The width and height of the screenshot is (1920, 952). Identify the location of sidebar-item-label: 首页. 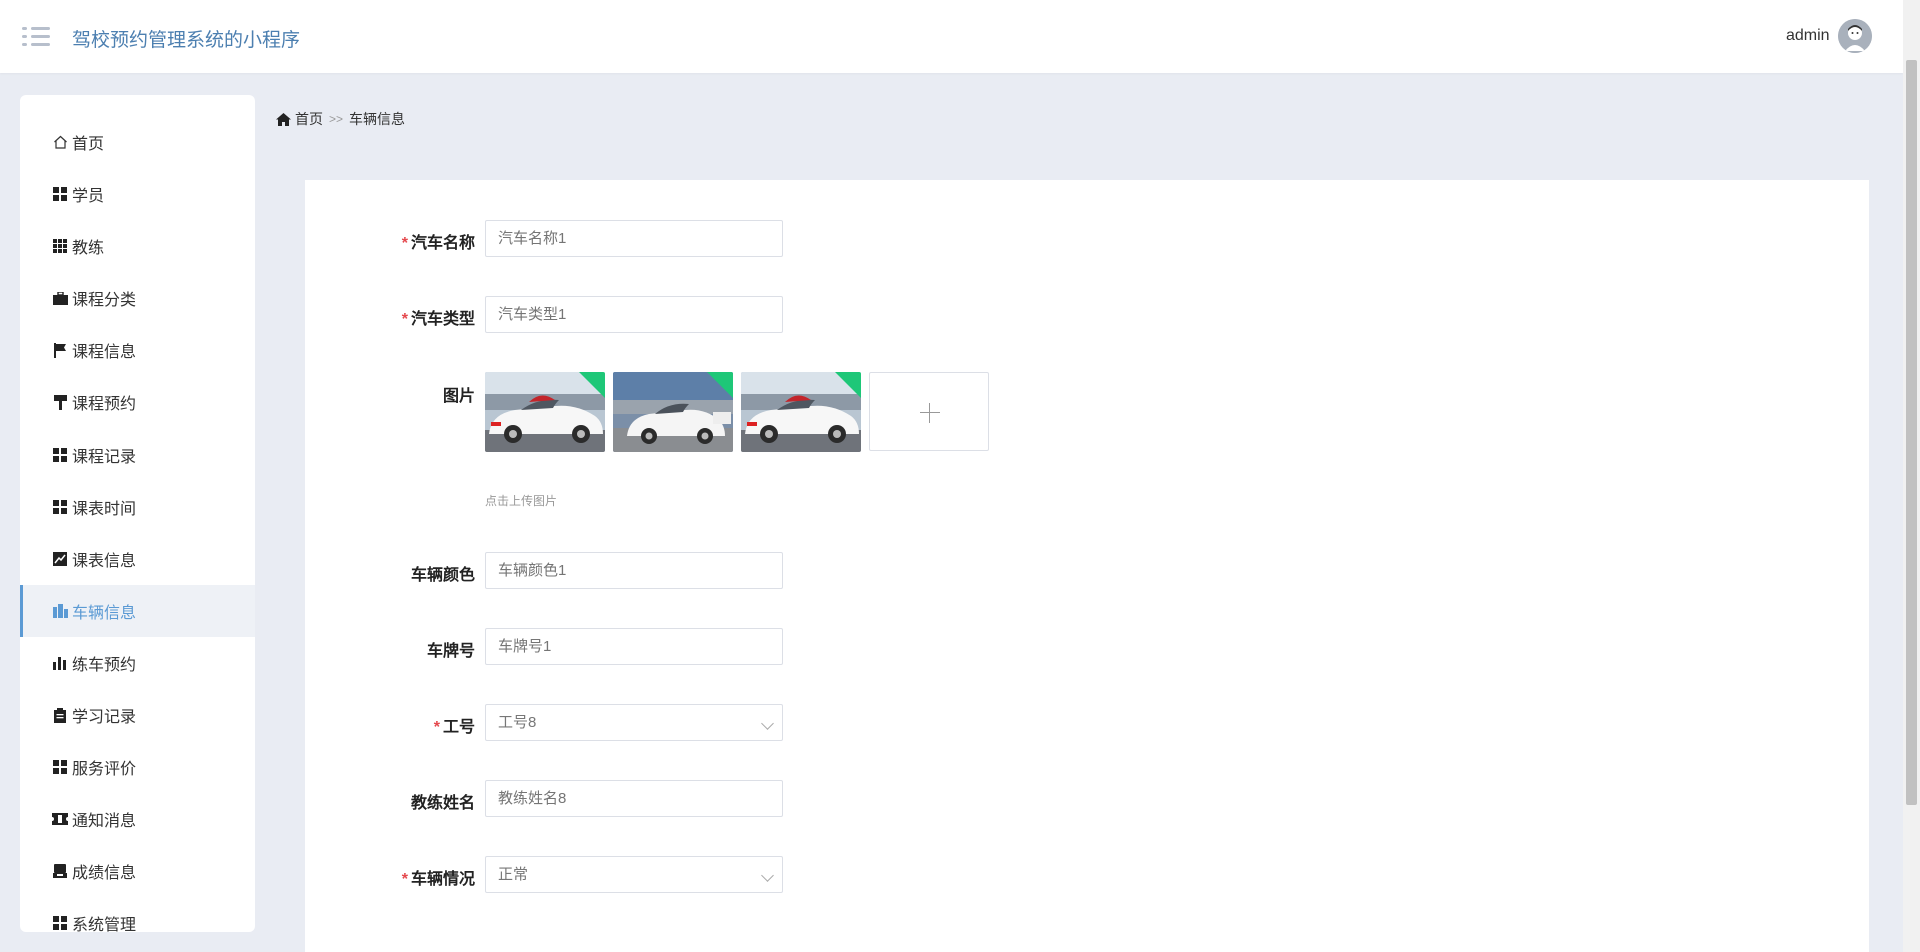
(88, 144).